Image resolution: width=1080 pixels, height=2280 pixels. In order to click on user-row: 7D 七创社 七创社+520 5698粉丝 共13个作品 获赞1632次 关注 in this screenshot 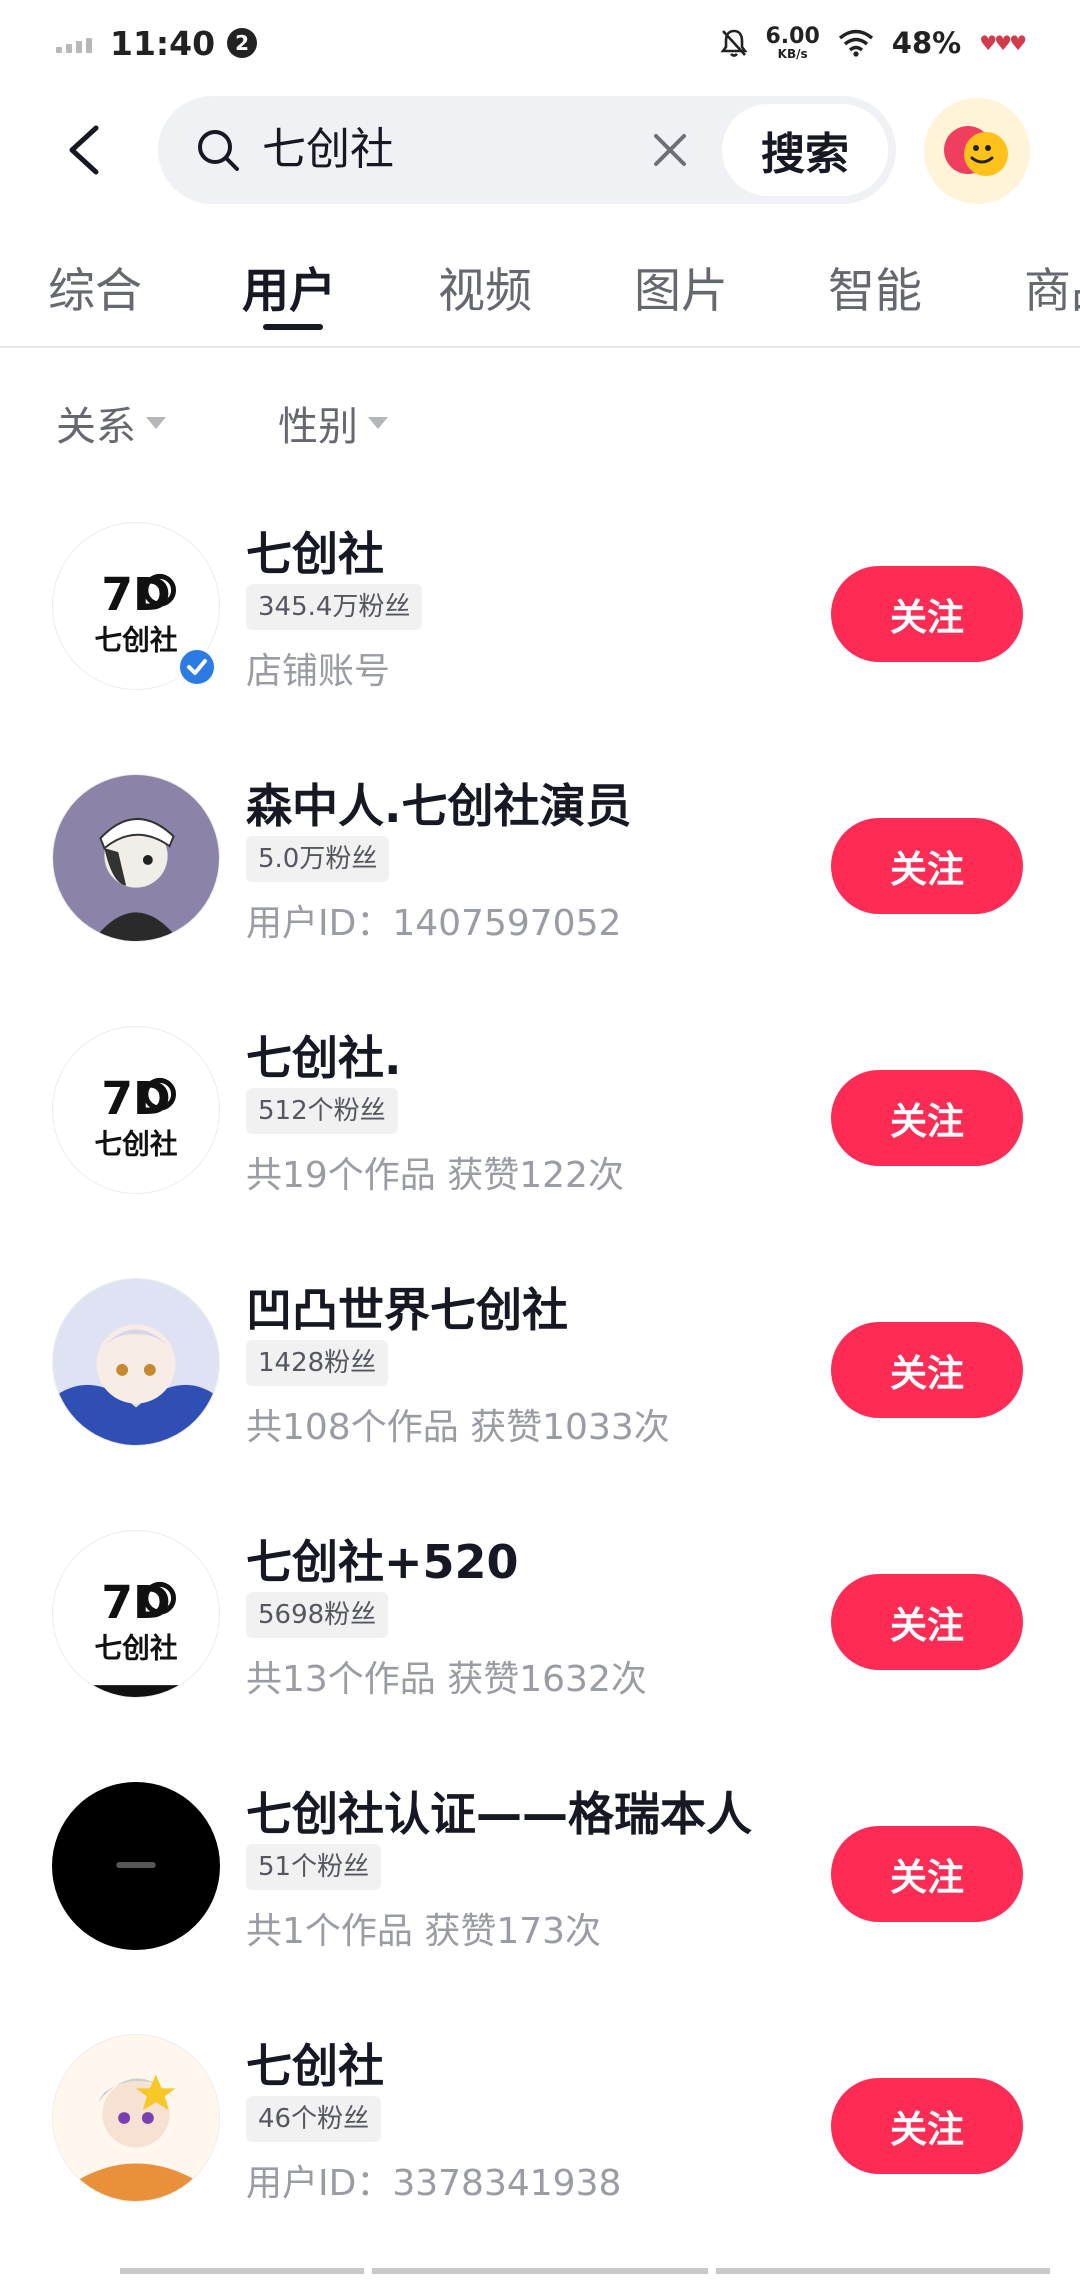, I will do `click(540, 1604)`.